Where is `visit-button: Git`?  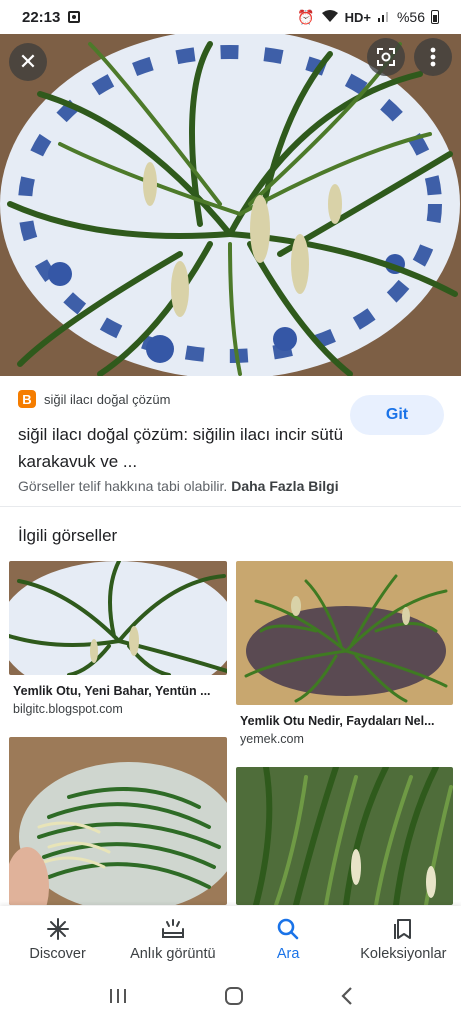
visit-button: Git is located at coordinates (397, 415).